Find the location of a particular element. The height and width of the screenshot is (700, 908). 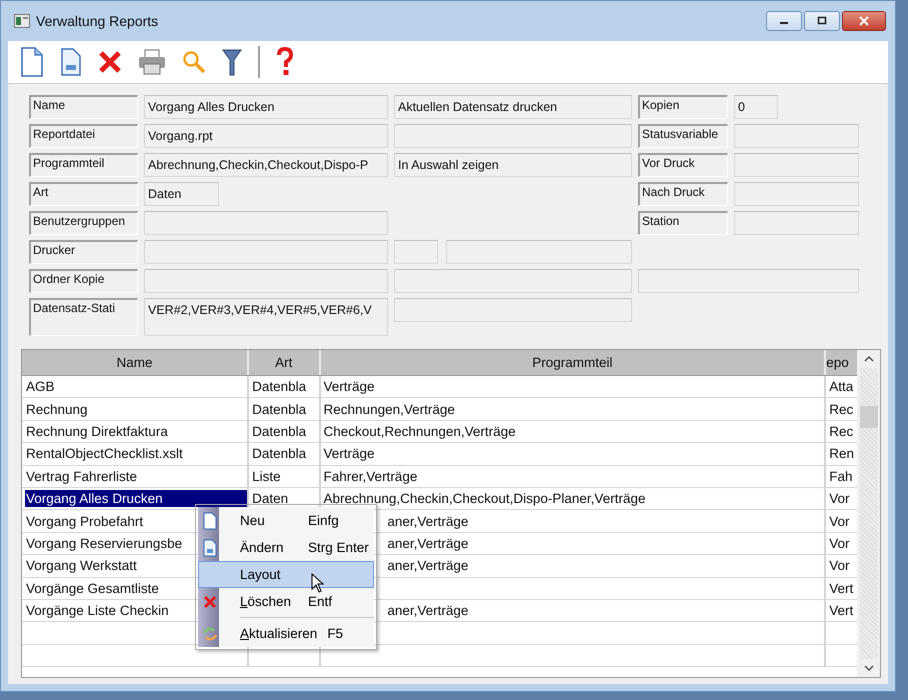

column-header: Name is located at coordinates (136, 362).